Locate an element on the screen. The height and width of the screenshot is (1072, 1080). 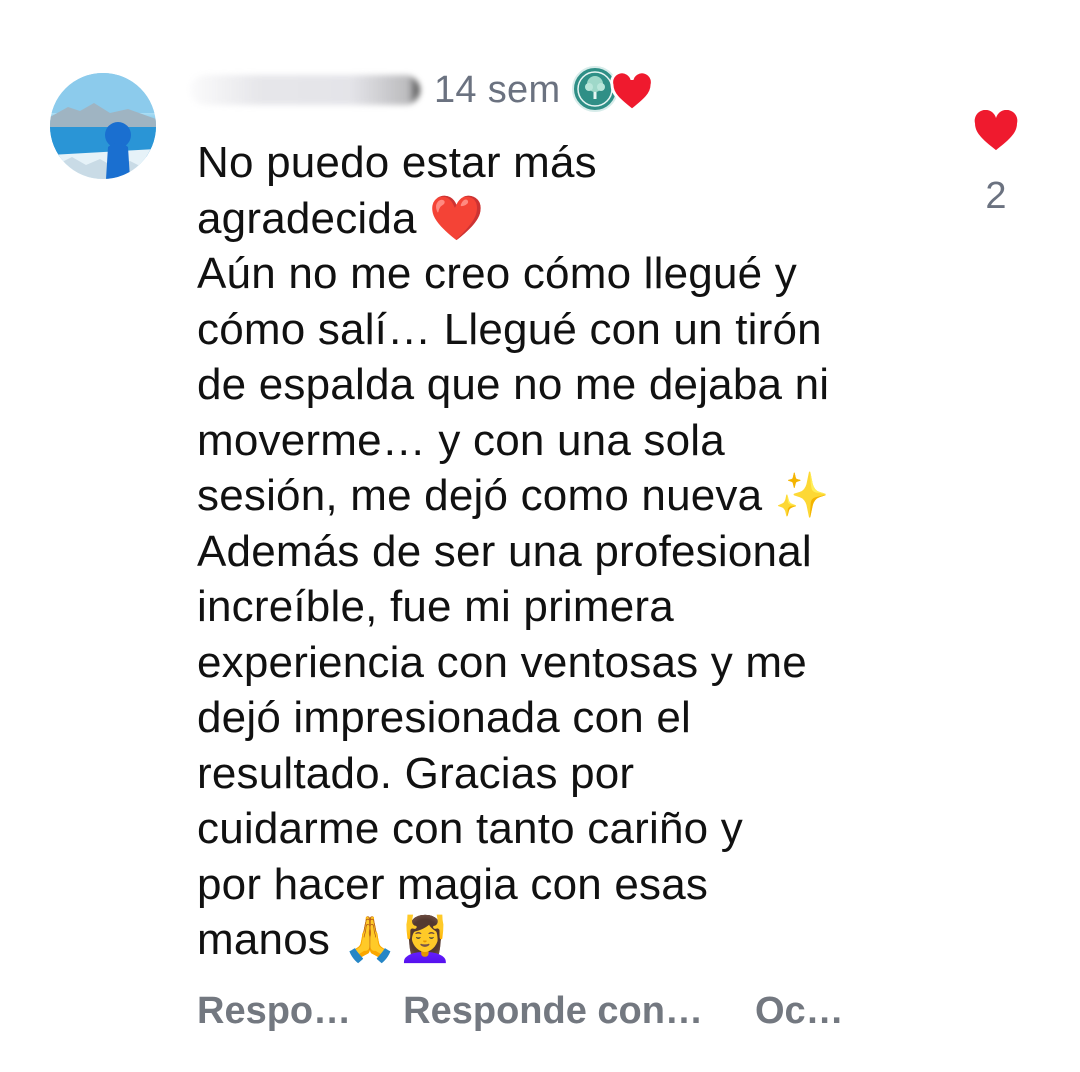
timestamp: 14 sem is located at coordinates (497, 89).